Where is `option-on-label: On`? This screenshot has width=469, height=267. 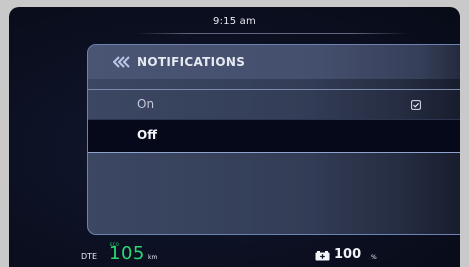
option-on-label: On is located at coordinates (146, 104).